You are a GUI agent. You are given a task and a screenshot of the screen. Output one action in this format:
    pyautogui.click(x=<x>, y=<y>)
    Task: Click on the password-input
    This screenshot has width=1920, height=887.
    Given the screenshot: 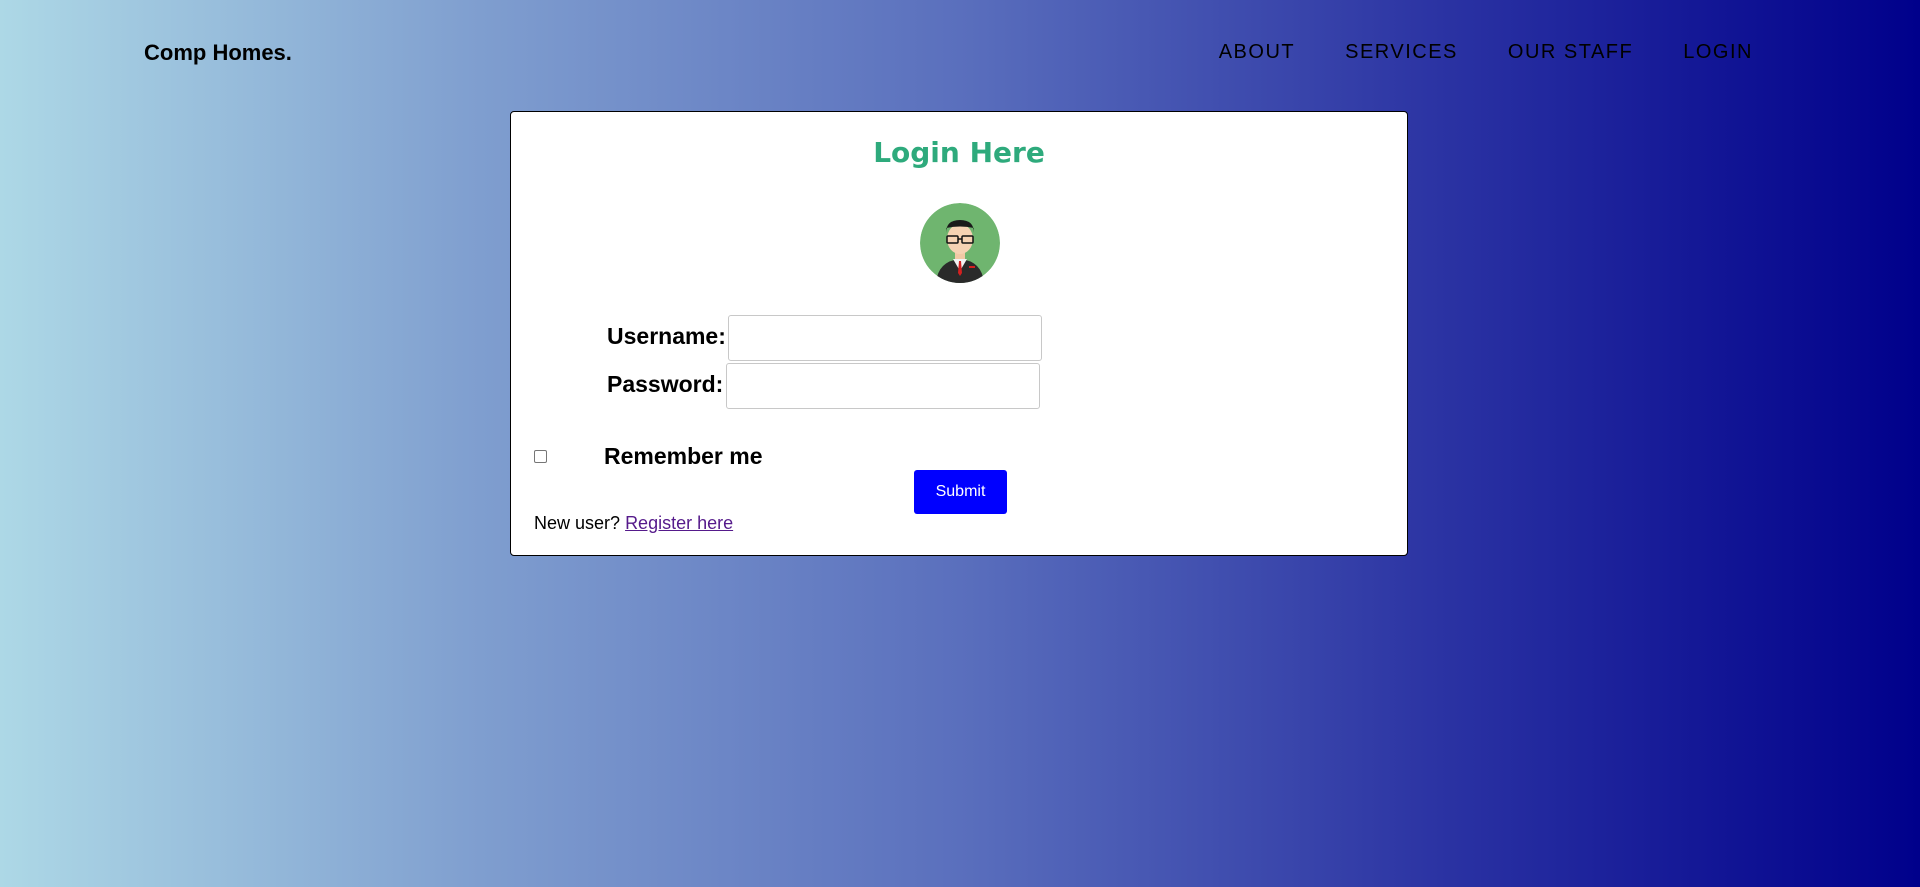 What is the action you would take?
    pyautogui.click(x=883, y=386)
    